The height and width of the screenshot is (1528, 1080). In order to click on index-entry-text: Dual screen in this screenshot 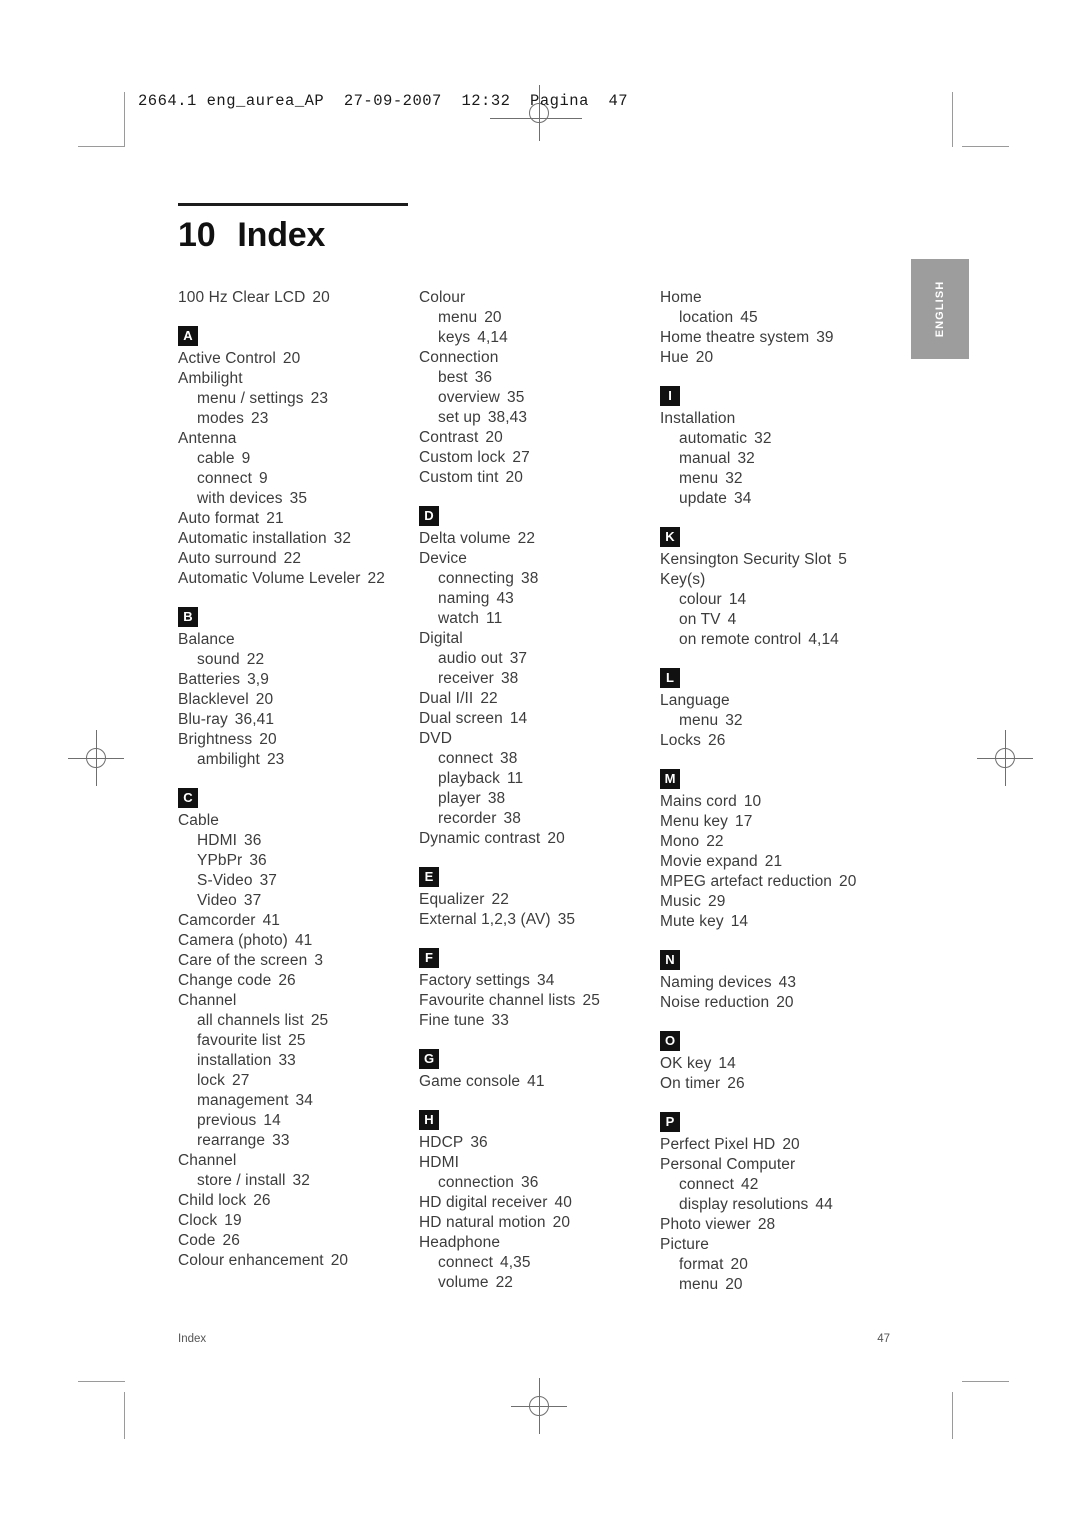, I will do `click(461, 718)`.